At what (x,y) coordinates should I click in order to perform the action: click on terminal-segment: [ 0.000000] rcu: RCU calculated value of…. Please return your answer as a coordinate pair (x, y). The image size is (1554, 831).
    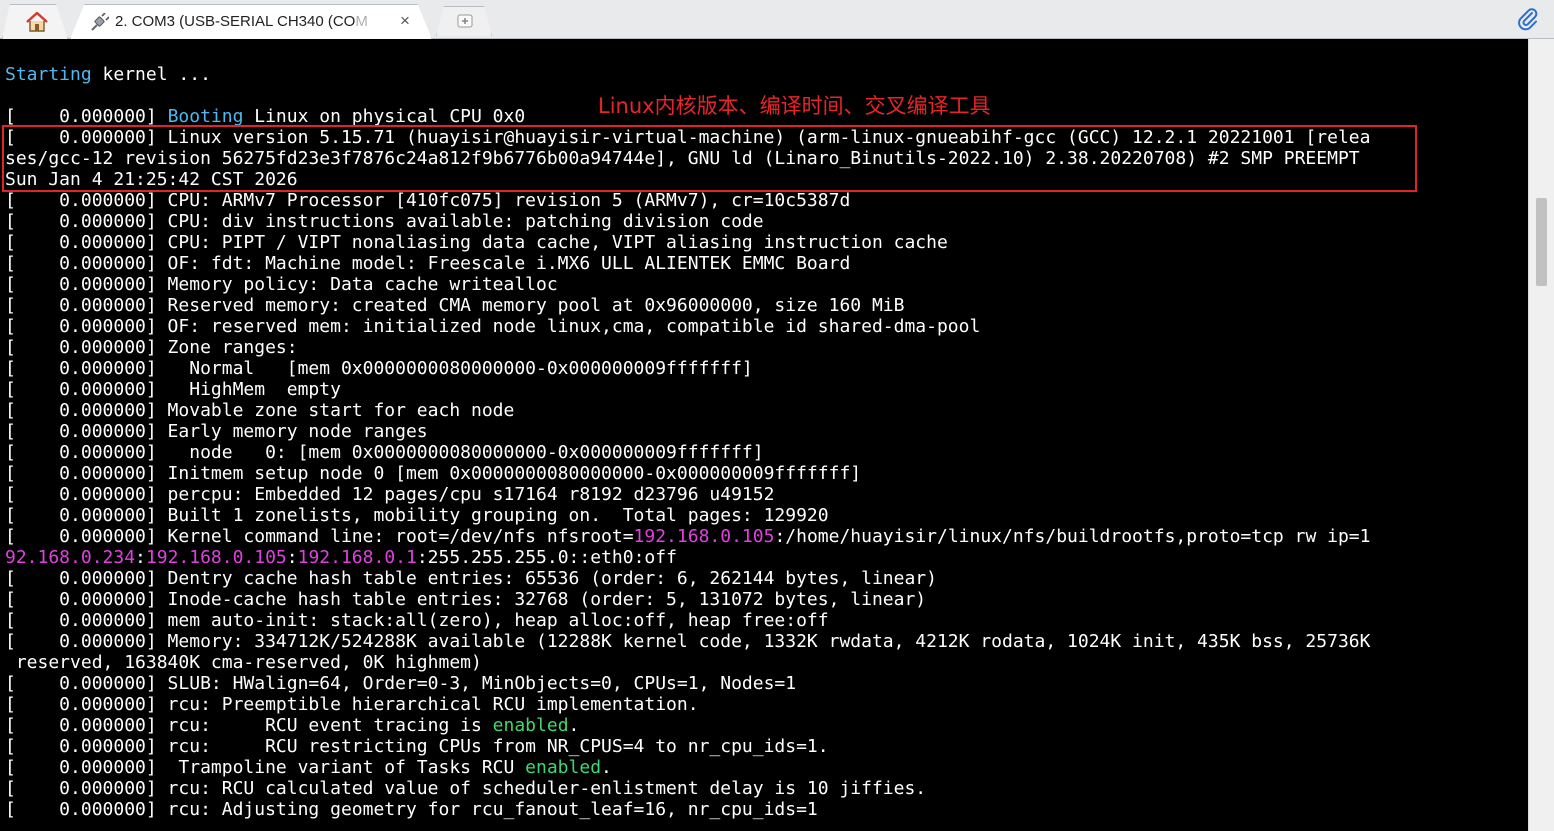
    Looking at the image, I should click on (466, 788).